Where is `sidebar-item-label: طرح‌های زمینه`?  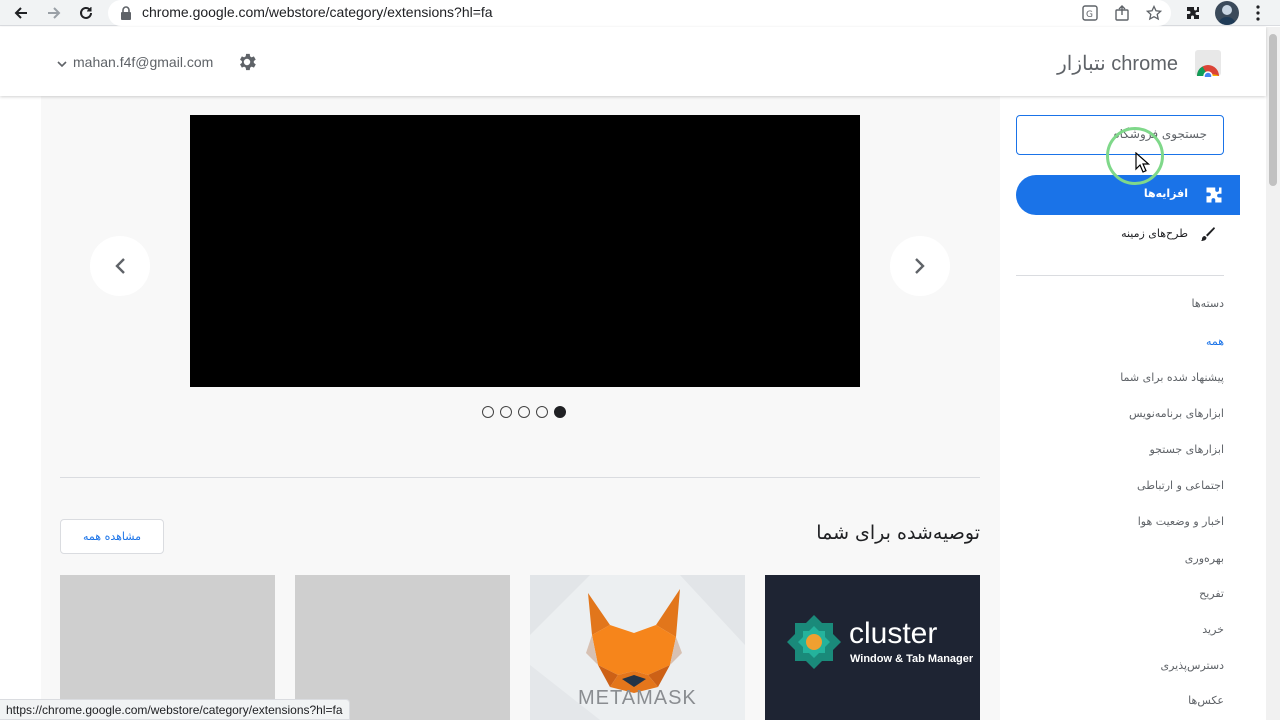
sidebar-item-label: طرح‌های زمینه is located at coordinates (1154, 233).